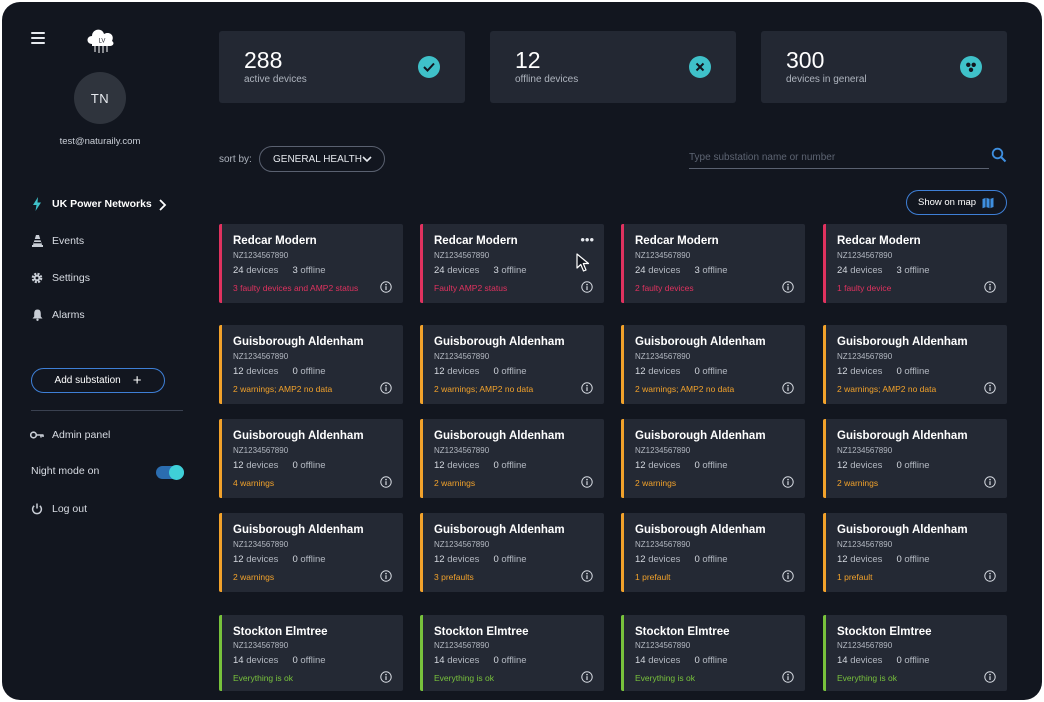  I want to click on show-on-map-button: Show on map, so click(956, 202).